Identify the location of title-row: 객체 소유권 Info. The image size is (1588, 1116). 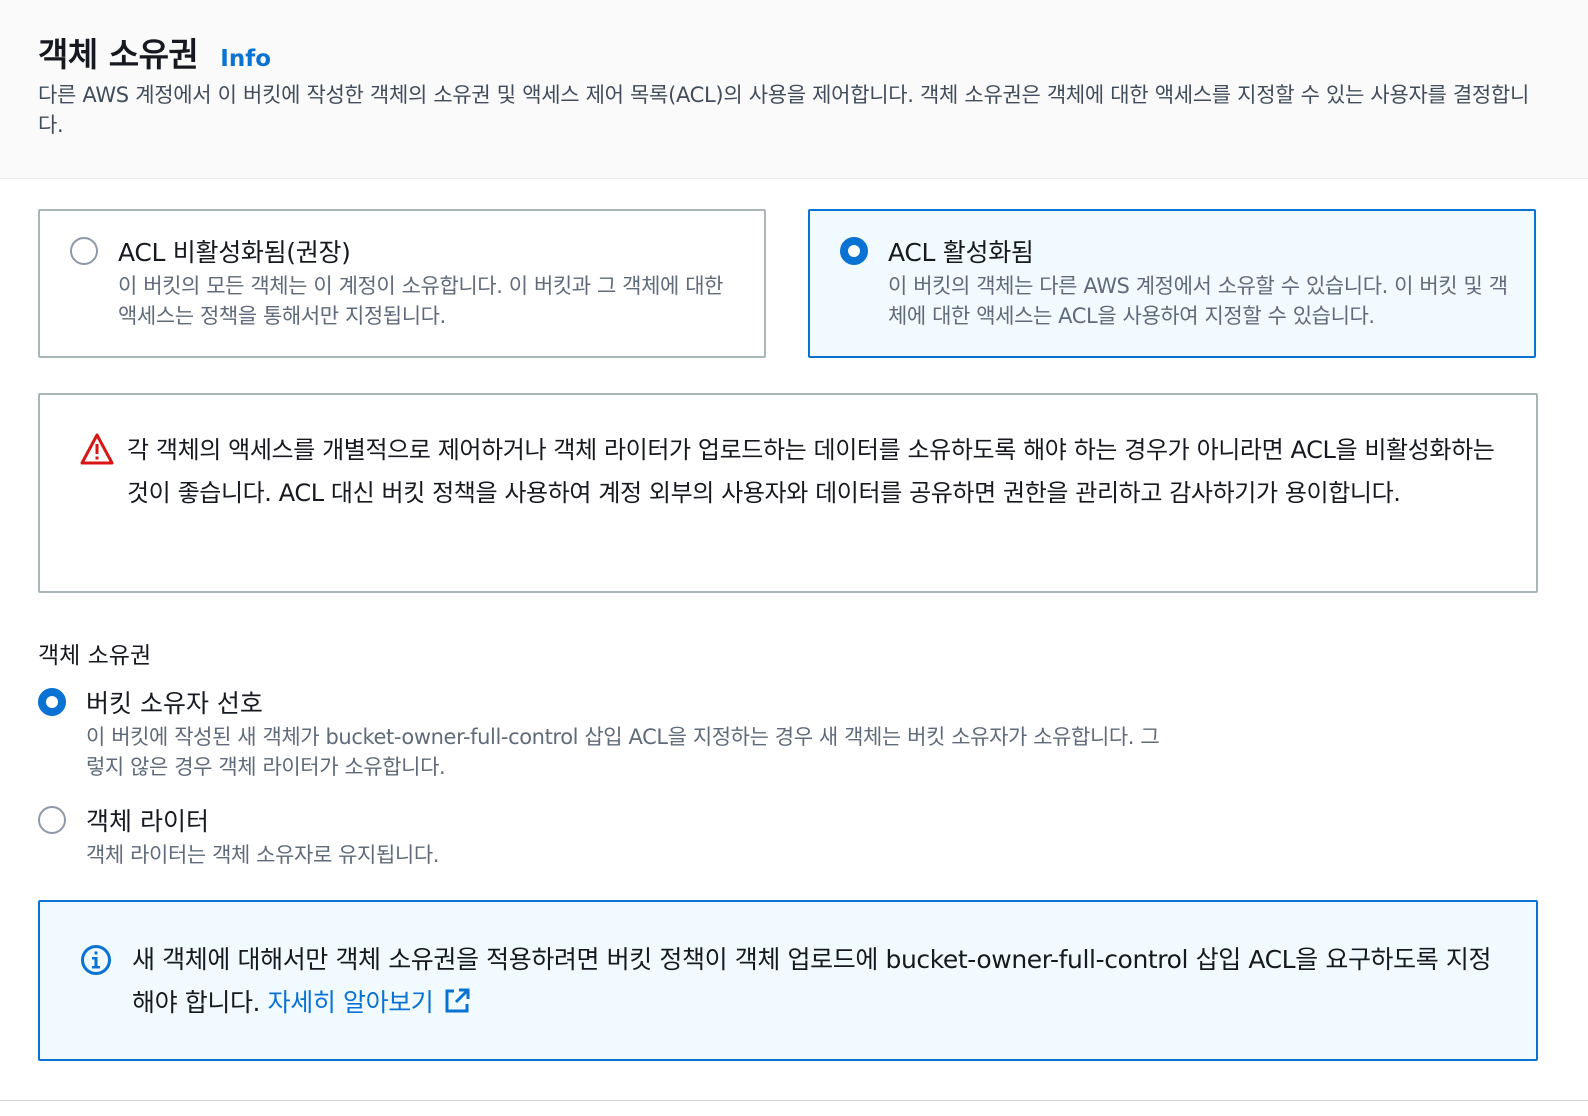
(154, 52).